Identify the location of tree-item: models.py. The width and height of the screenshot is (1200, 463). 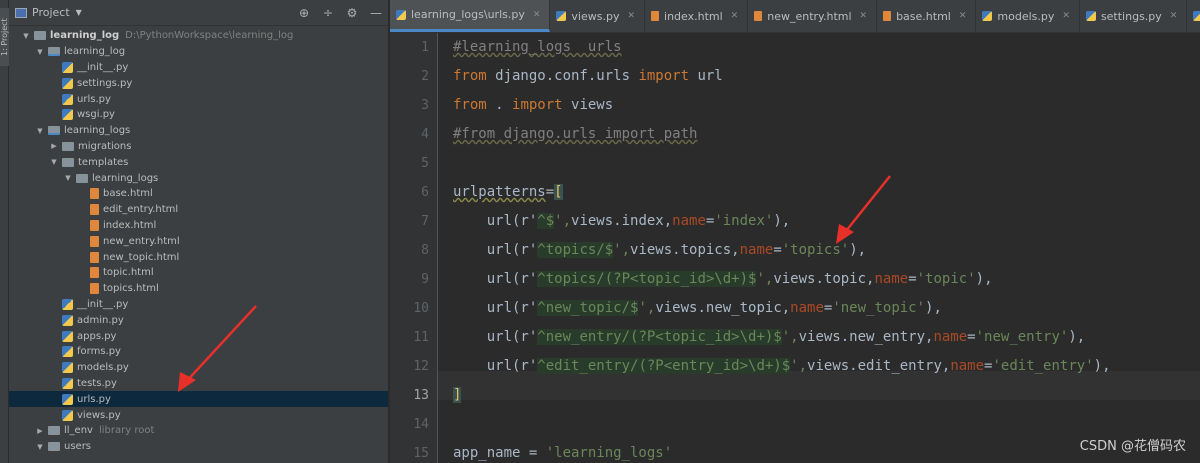
(198, 368).